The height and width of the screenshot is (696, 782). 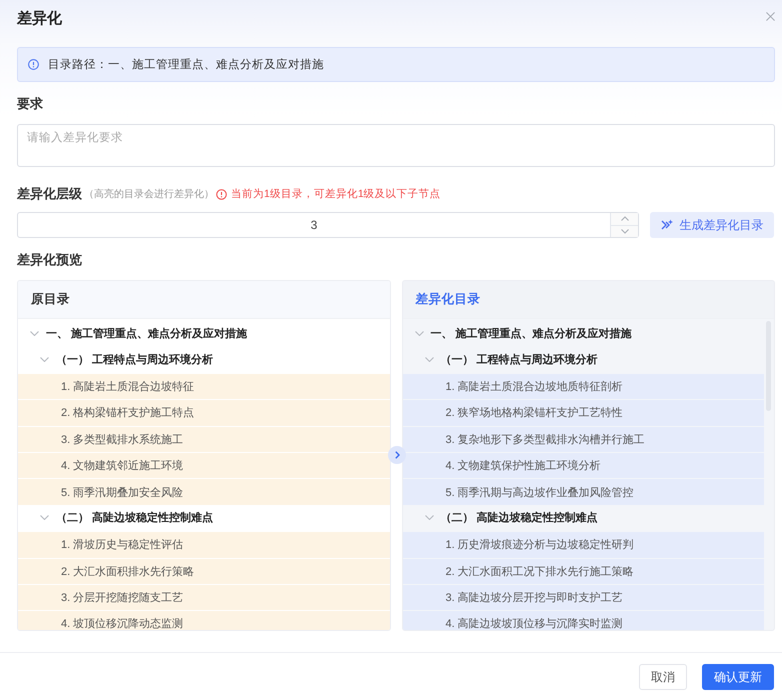 I want to click on decrement-button, so click(x=624, y=230).